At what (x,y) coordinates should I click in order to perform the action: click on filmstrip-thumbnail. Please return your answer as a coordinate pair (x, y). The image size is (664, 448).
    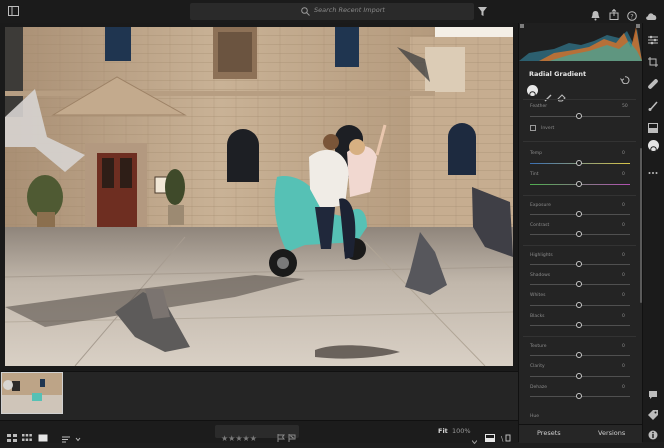
    Looking at the image, I should click on (32, 393).